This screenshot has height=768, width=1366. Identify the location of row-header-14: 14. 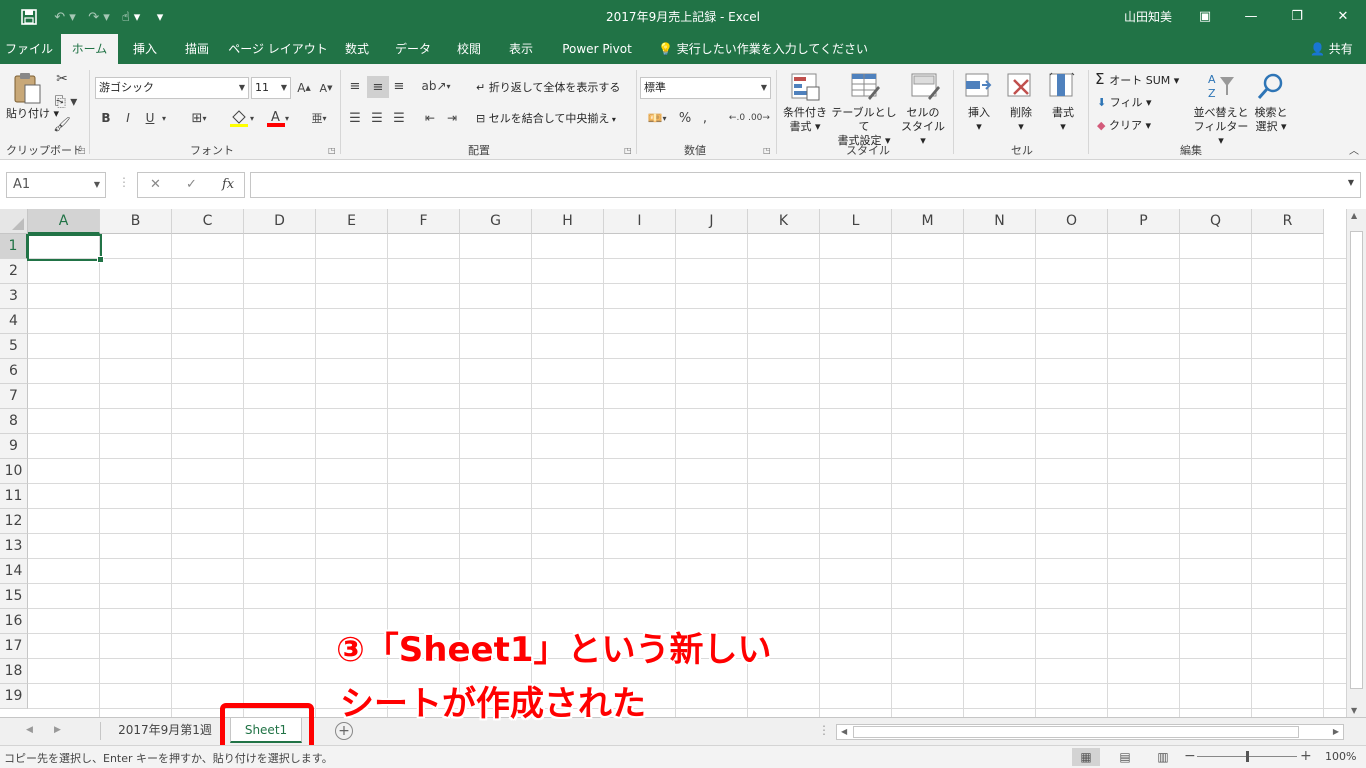
(14, 571).